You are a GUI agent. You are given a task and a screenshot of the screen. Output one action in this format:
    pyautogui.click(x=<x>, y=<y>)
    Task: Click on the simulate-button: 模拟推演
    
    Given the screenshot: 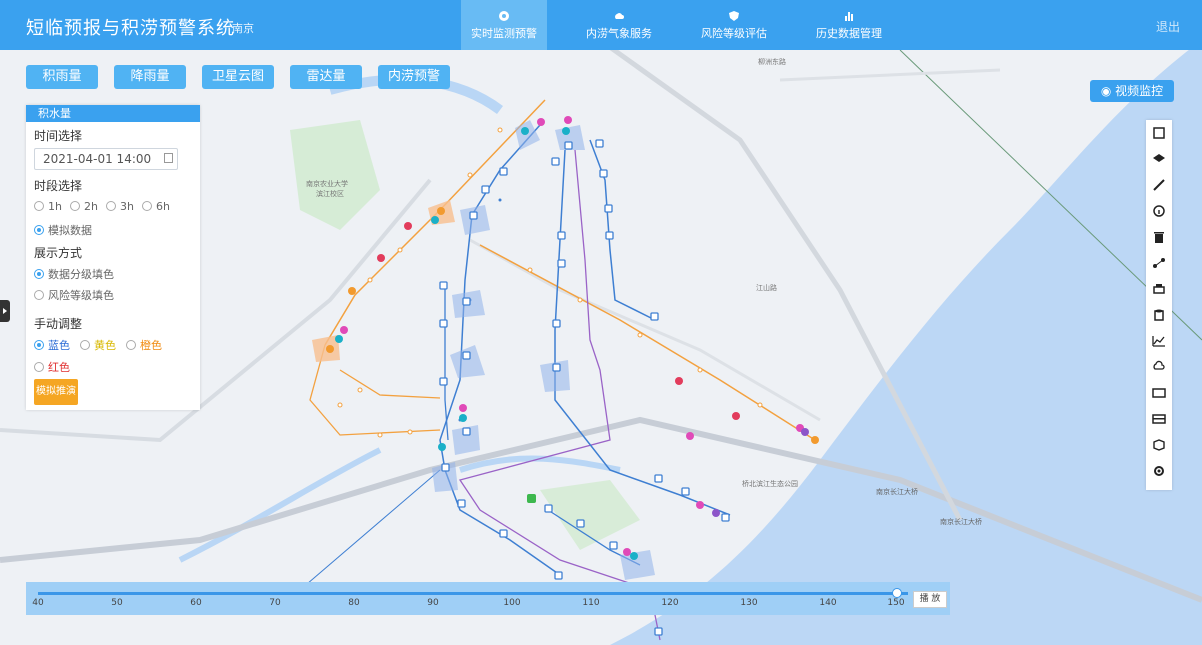 What is the action you would take?
    pyautogui.click(x=56, y=392)
    